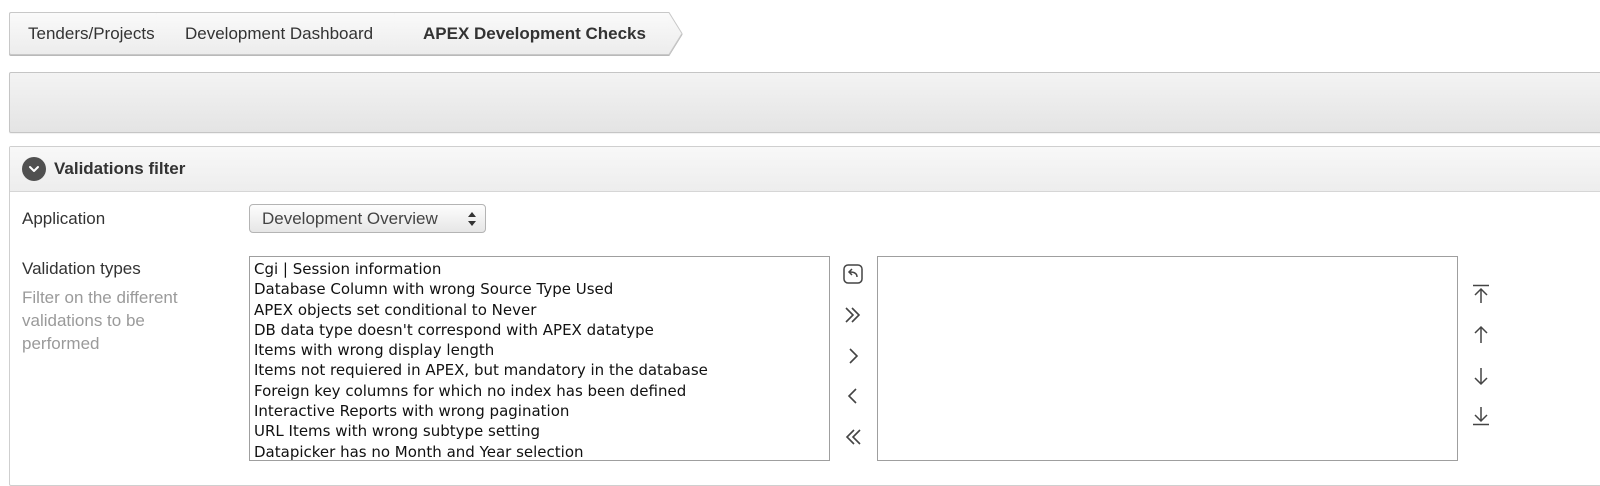 This screenshot has width=1600, height=486. What do you see at coordinates (64, 218) in the screenshot?
I see `application-label: Application` at bounding box center [64, 218].